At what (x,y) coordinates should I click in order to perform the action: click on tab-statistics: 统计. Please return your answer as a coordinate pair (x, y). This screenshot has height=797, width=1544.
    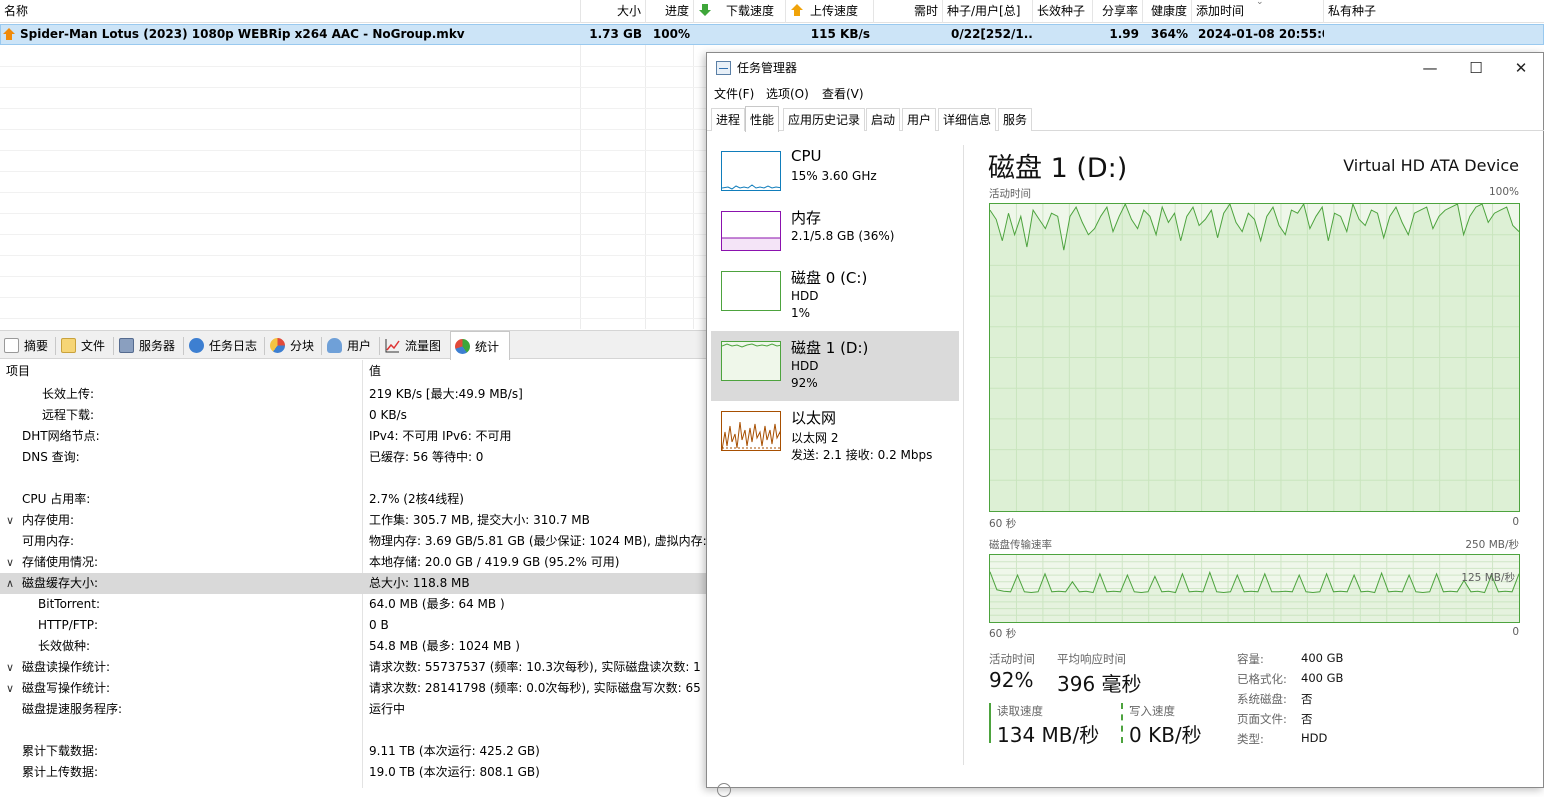
    Looking at the image, I should click on (480, 346).